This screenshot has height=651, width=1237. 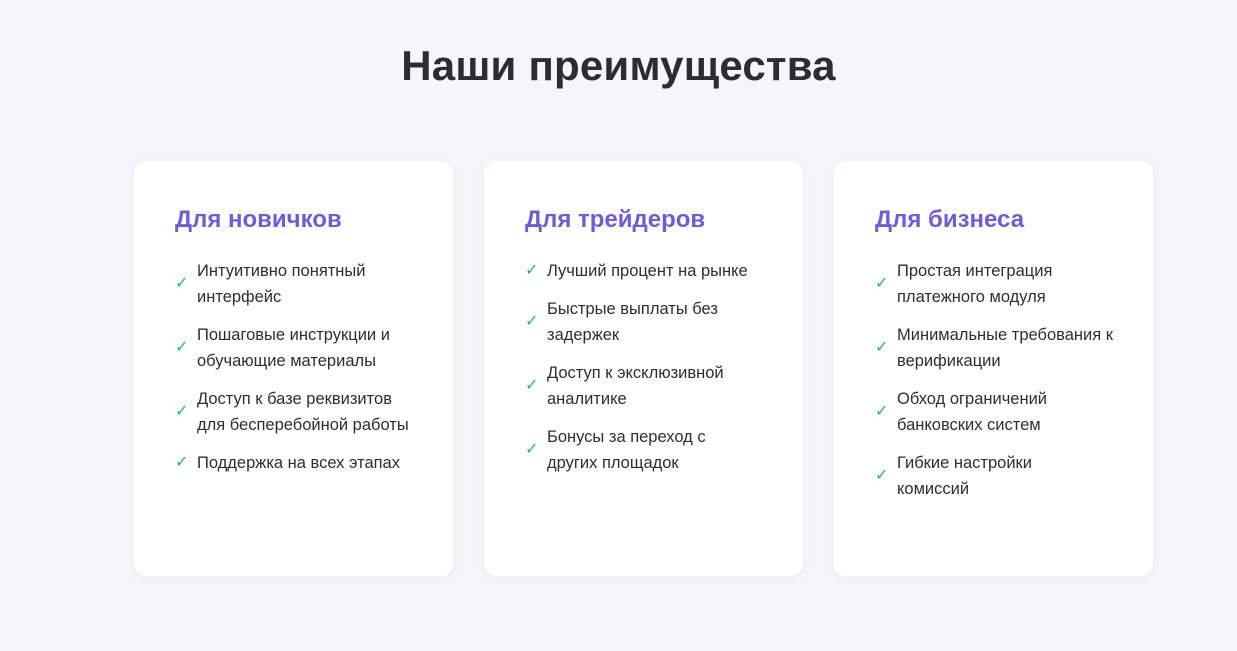 What do you see at coordinates (626, 450) in the screenshot?
I see `feature-text: Бонусы за переход с других площадок` at bounding box center [626, 450].